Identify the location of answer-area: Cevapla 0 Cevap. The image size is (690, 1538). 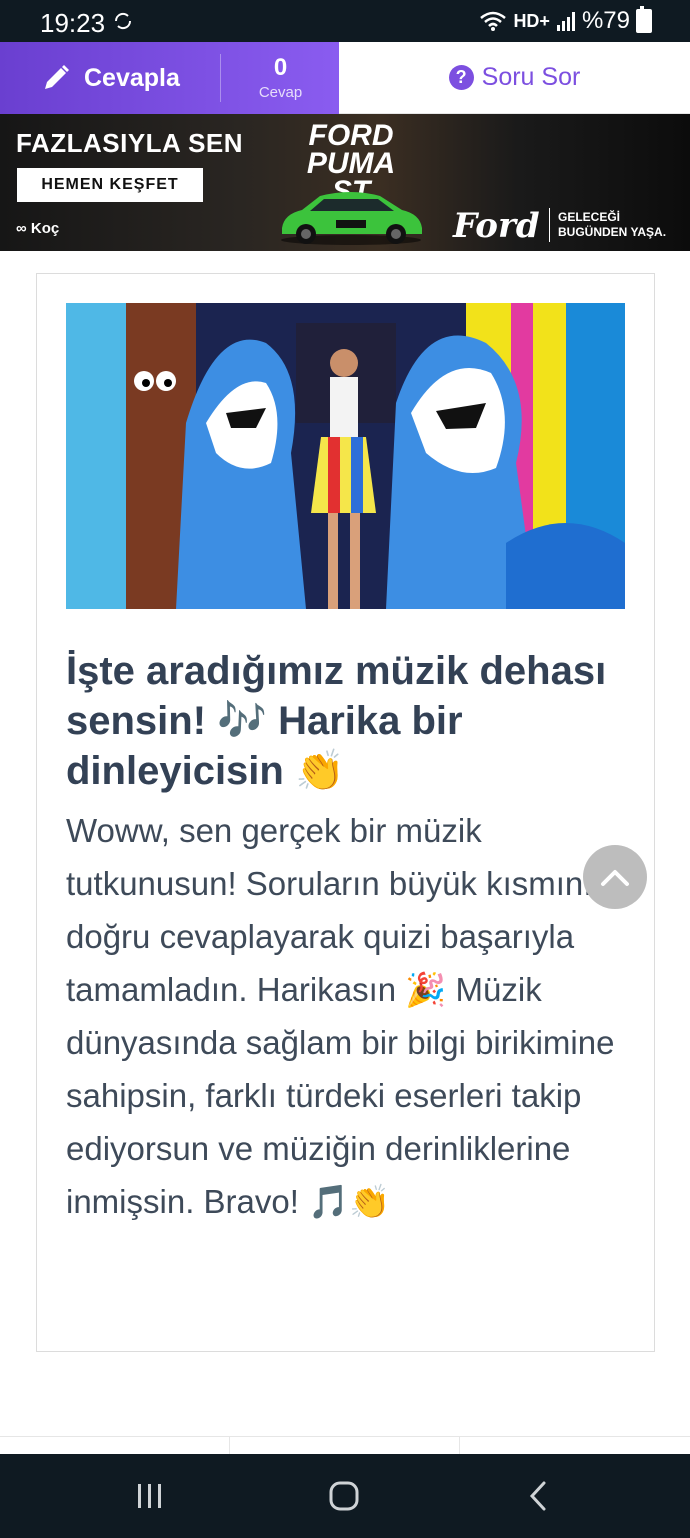
(169, 78).